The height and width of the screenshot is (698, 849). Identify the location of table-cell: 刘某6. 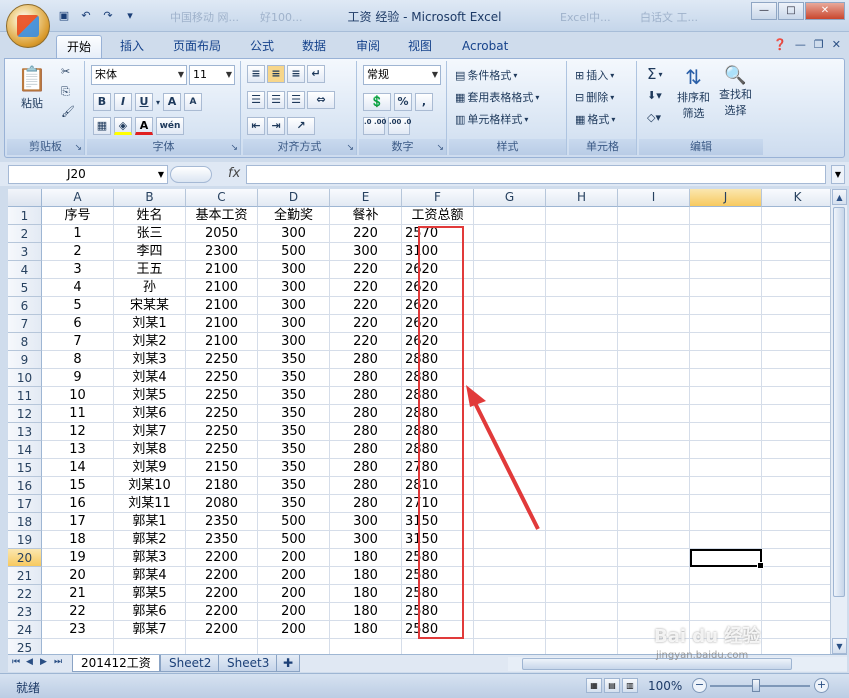
(150, 414).